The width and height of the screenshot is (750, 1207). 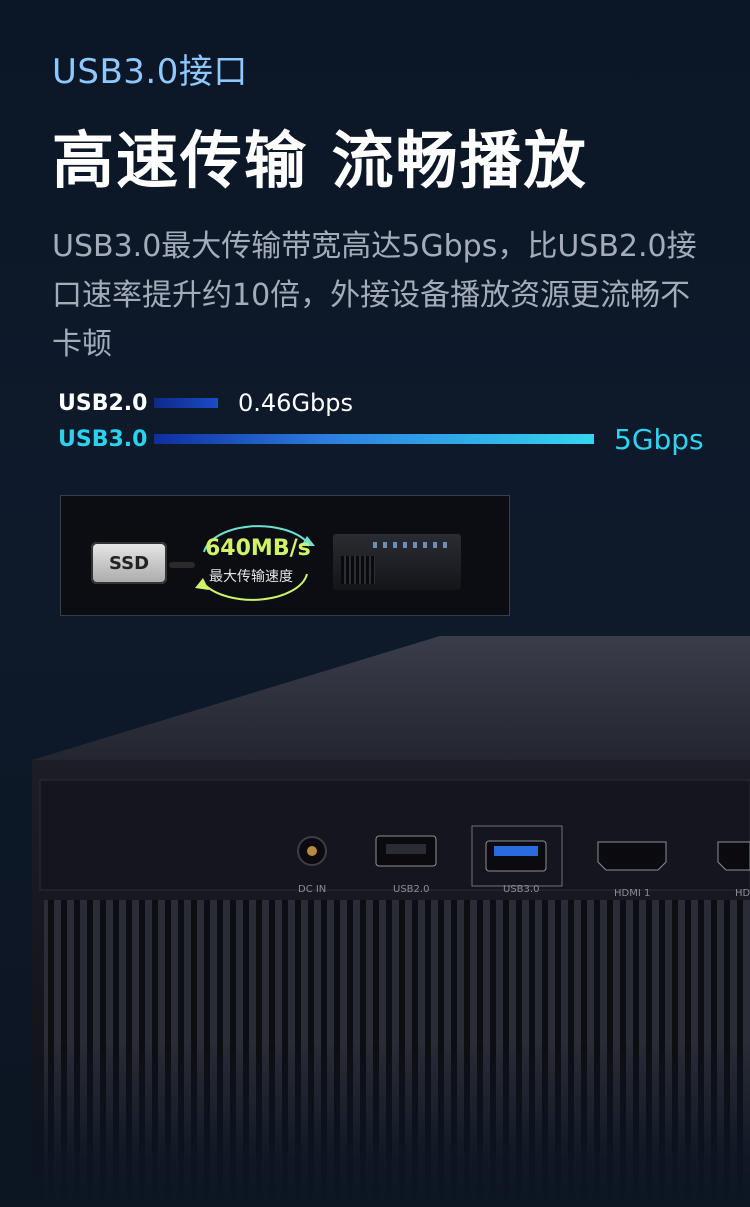 I want to click on usb3-bar-row: USB3.0 5Gbps, so click(x=381, y=439).